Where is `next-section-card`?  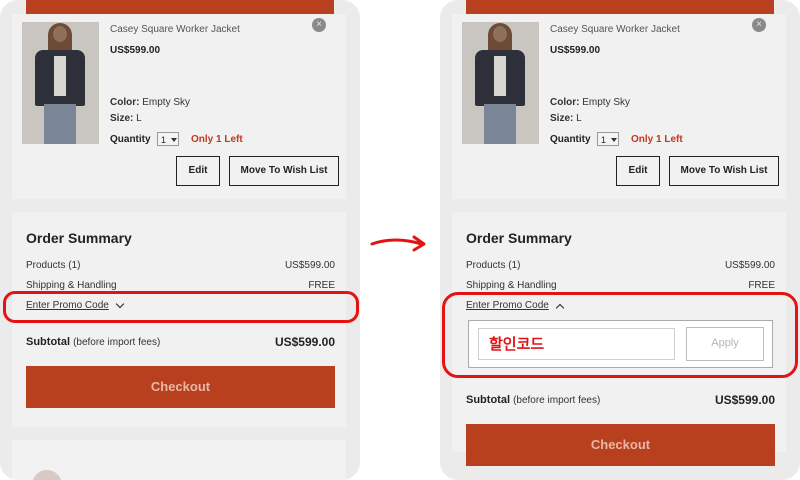 next-section-card is located at coordinates (179, 460).